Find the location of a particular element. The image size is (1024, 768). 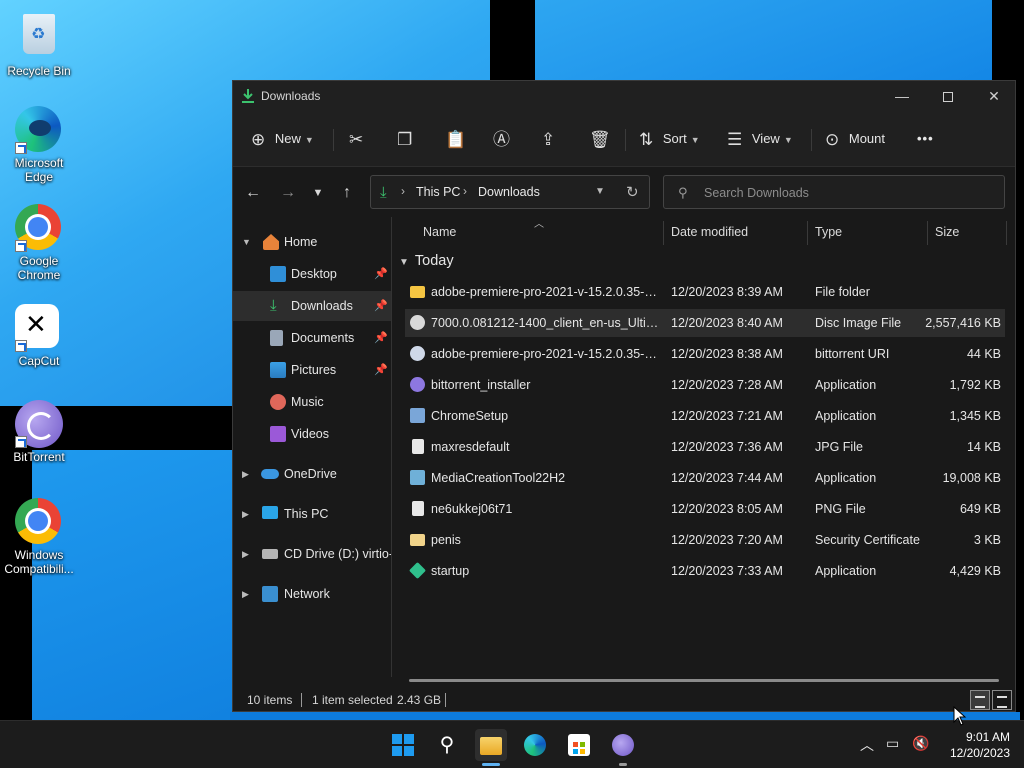

desktop-icon-capcut: CapCut is located at coordinates (39, 335).